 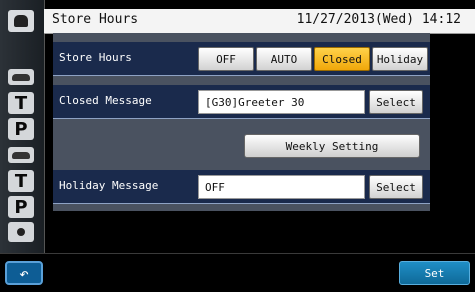 What do you see at coordinates (434, 273) in the screenshot?
I see `set-button: Set` at bounding box center [434, 273].